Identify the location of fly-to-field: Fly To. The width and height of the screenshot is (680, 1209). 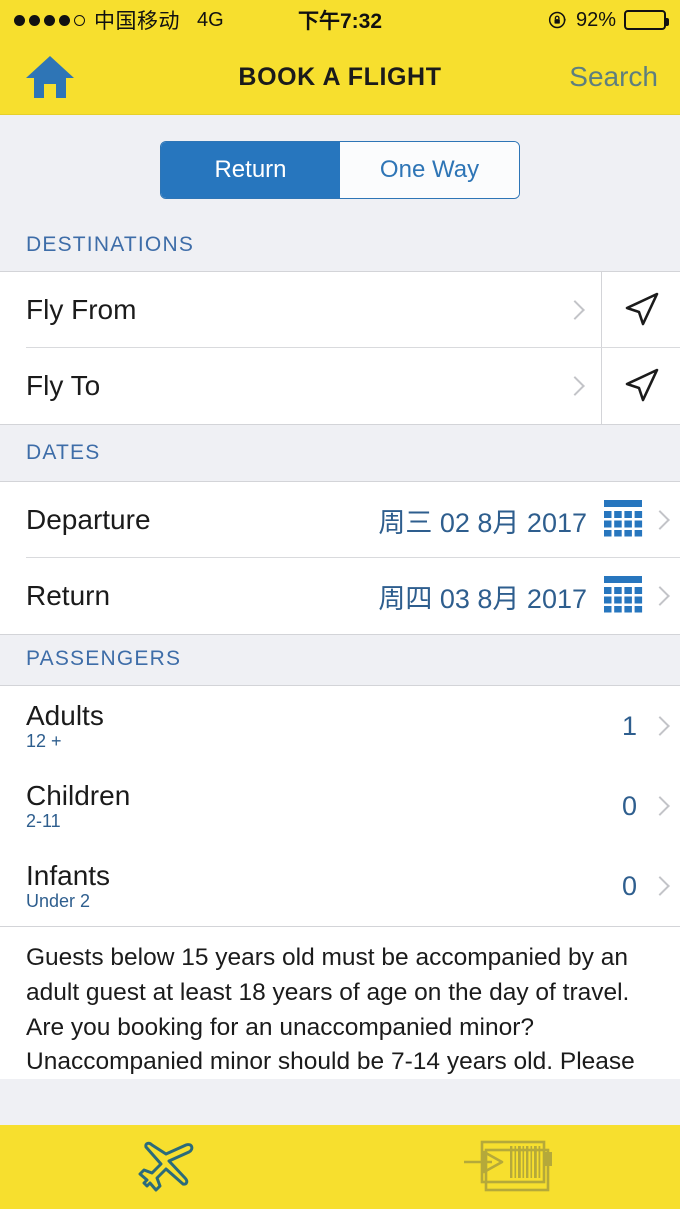
(301, 386).